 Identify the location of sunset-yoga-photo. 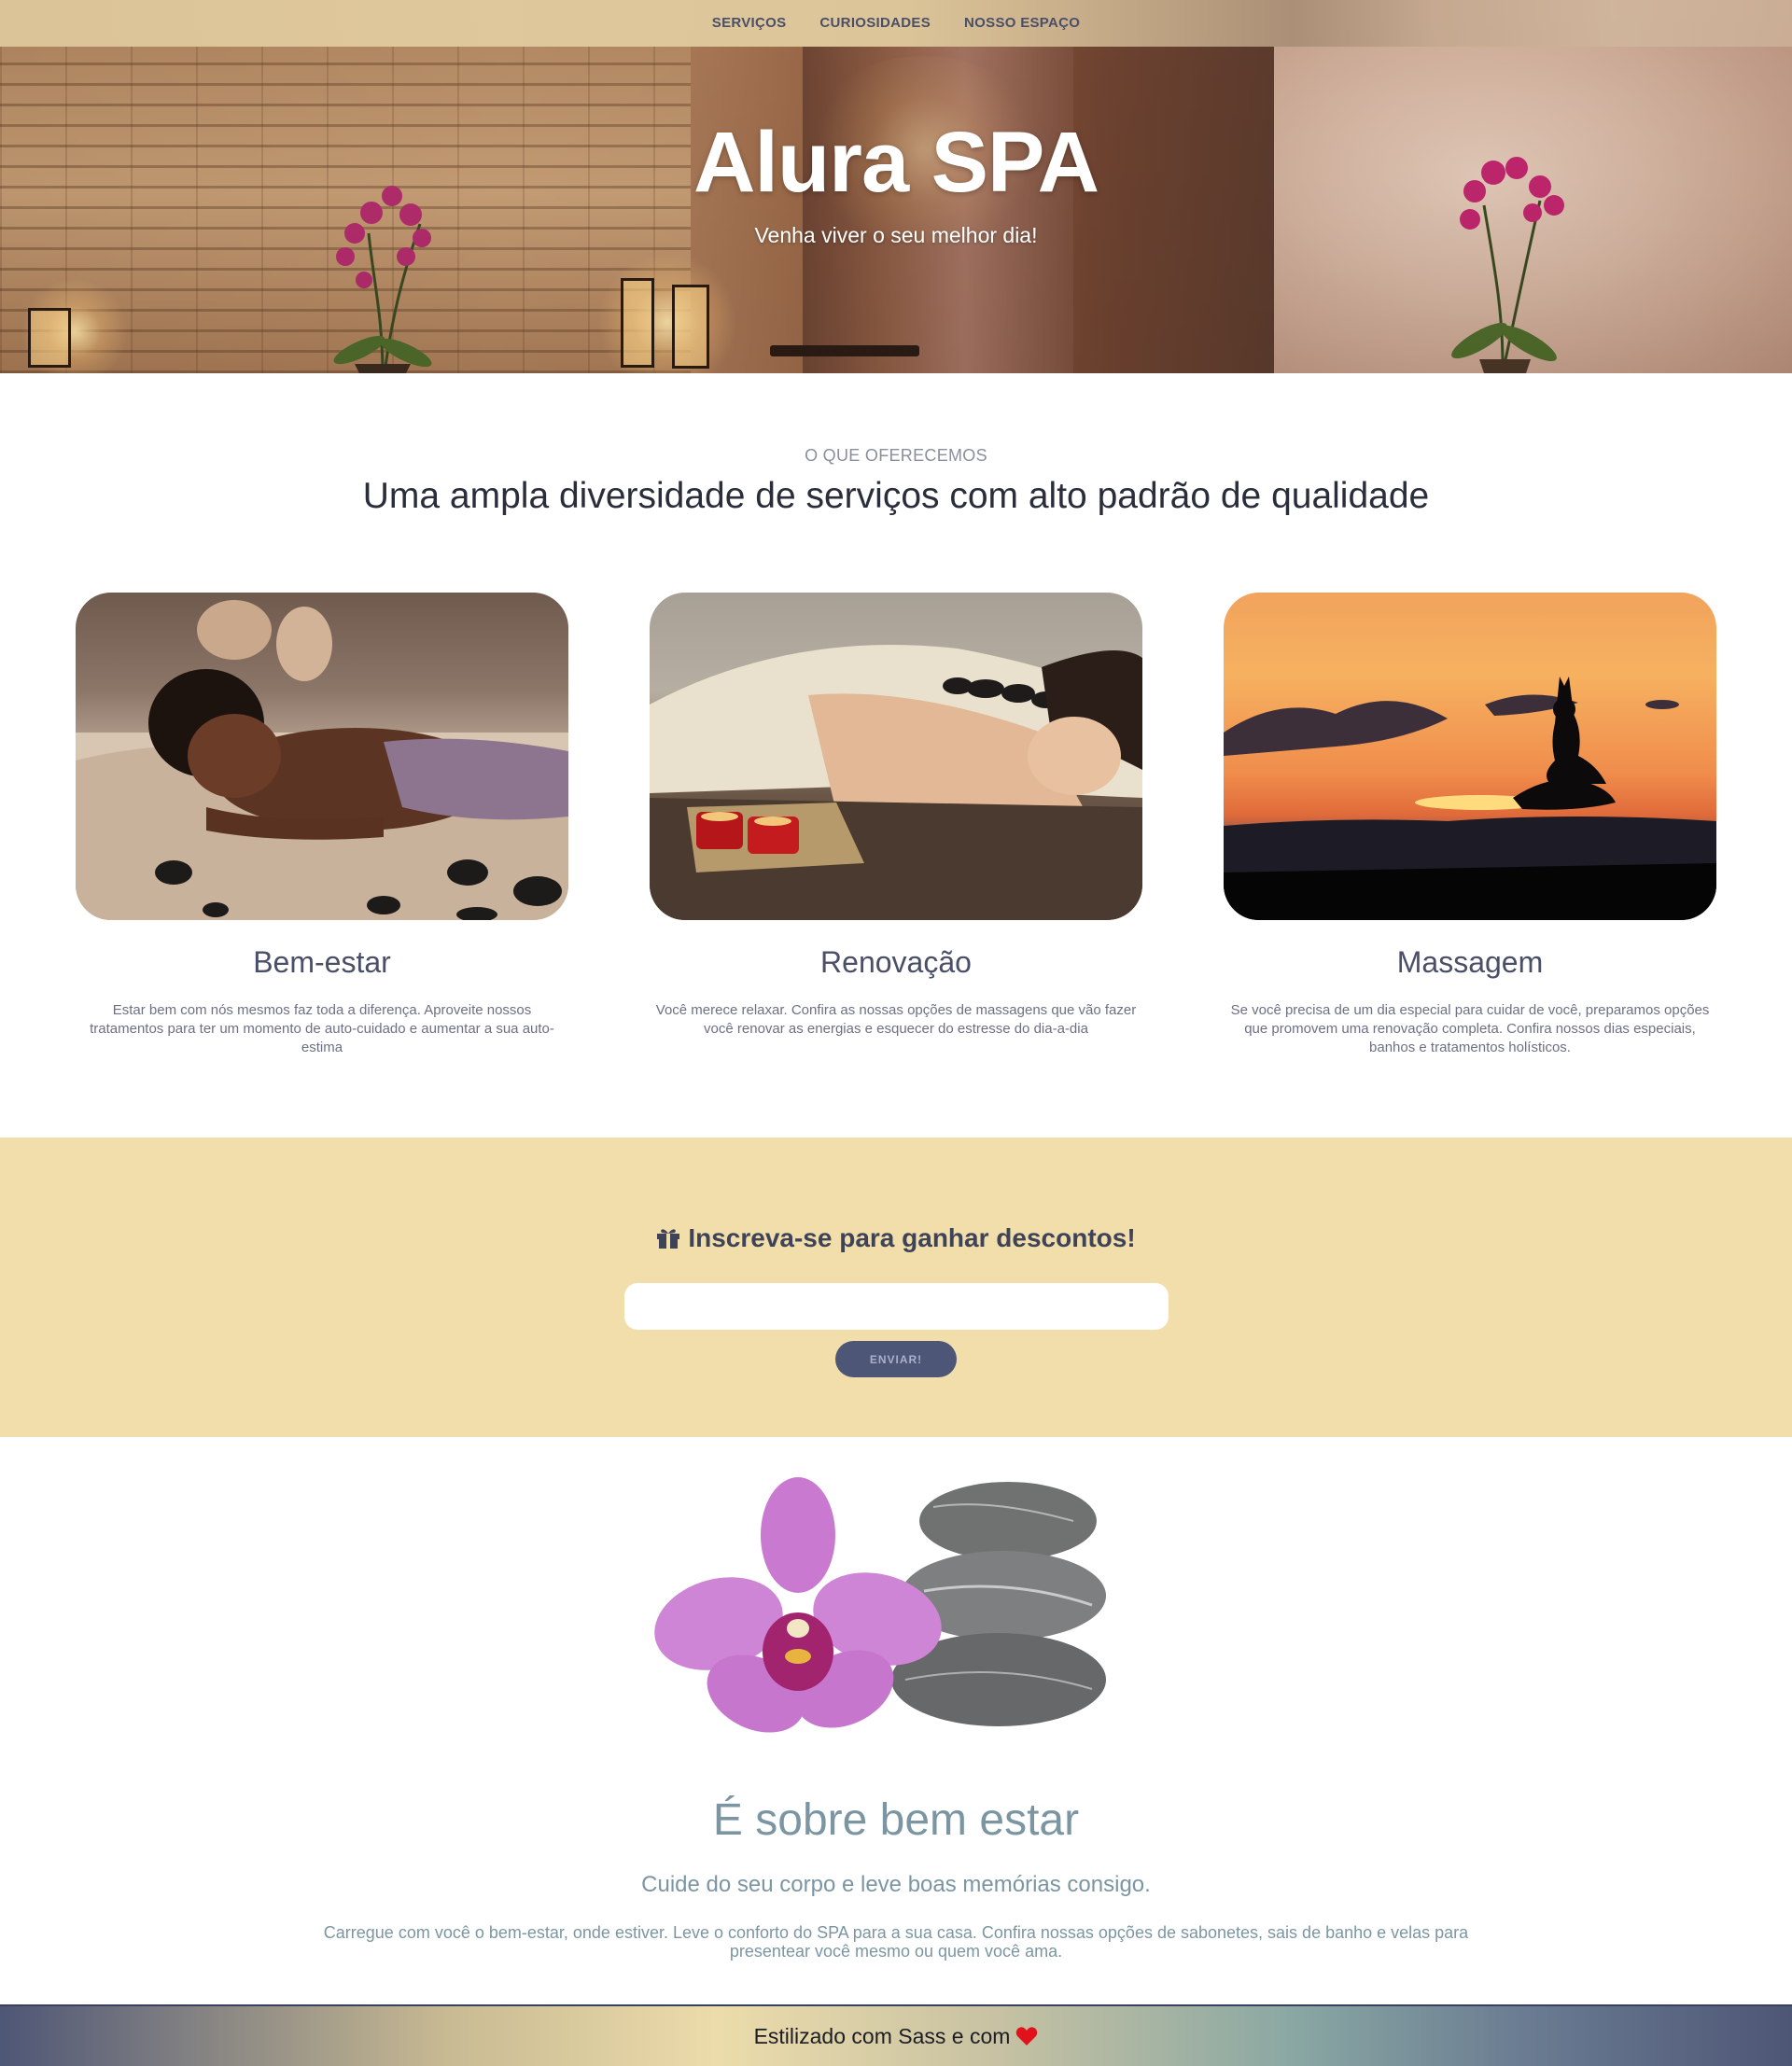
(1470, 757).